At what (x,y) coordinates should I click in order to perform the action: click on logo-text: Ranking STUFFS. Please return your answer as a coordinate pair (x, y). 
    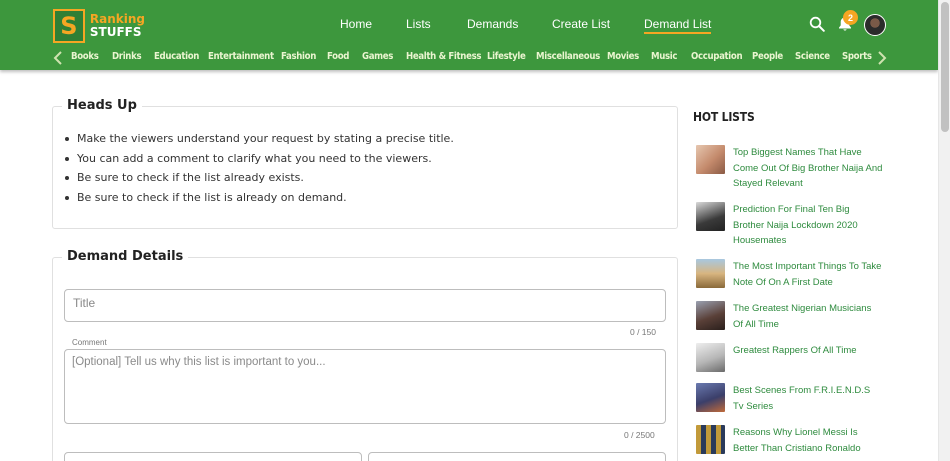
    Looking at the image, I should click on (117, 26).